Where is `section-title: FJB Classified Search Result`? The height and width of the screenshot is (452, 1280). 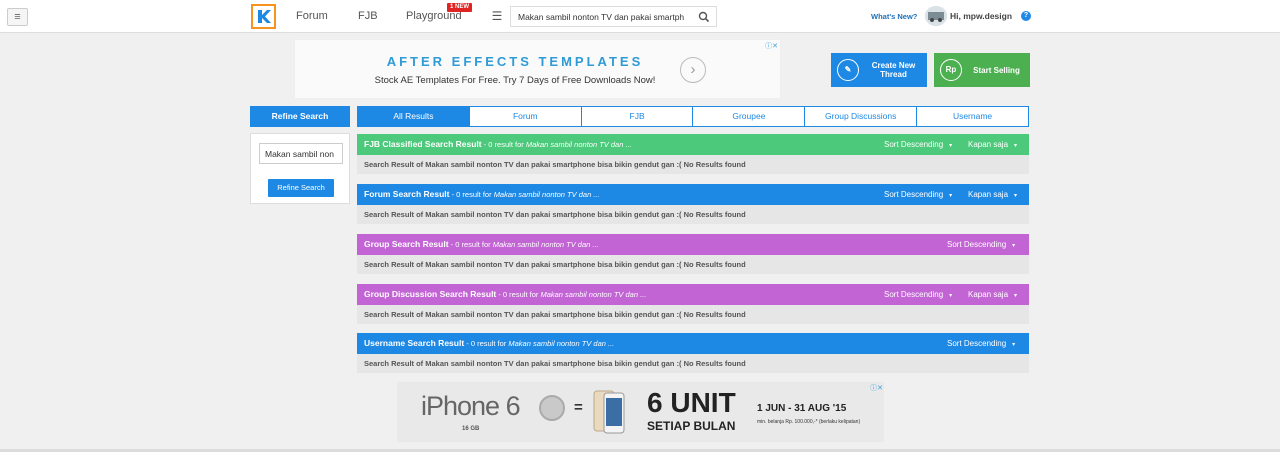 section-title: FJB Classified Search Result is located at coordinates (423, 144).